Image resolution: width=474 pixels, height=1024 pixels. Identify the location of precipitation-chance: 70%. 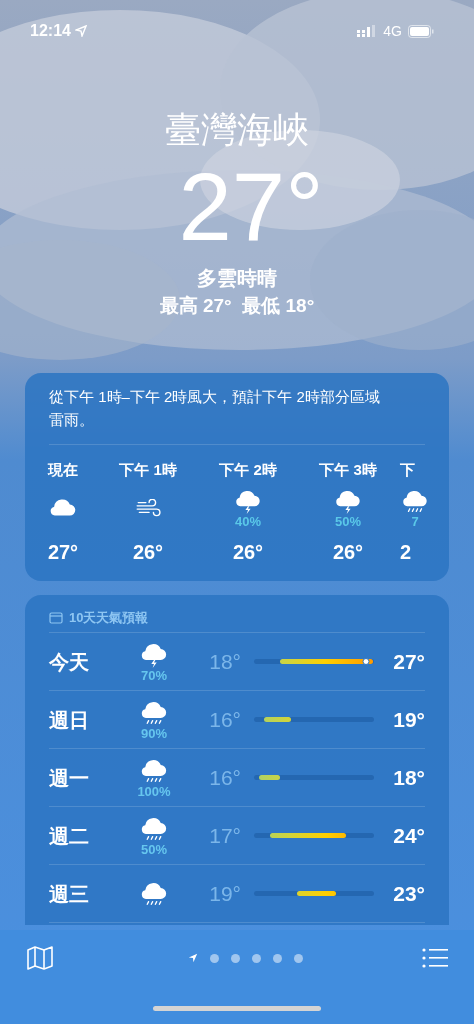
(154, 675).